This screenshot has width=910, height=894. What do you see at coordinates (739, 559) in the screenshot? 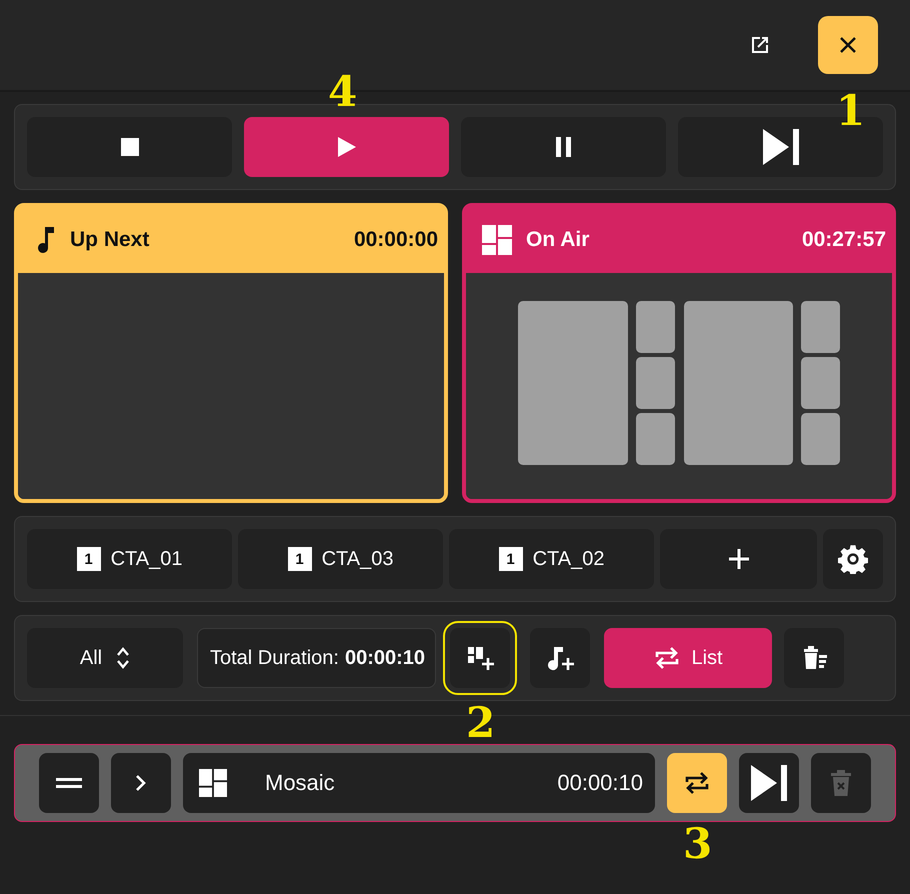
I see `plus-icon` at bounding box center [739, 559].